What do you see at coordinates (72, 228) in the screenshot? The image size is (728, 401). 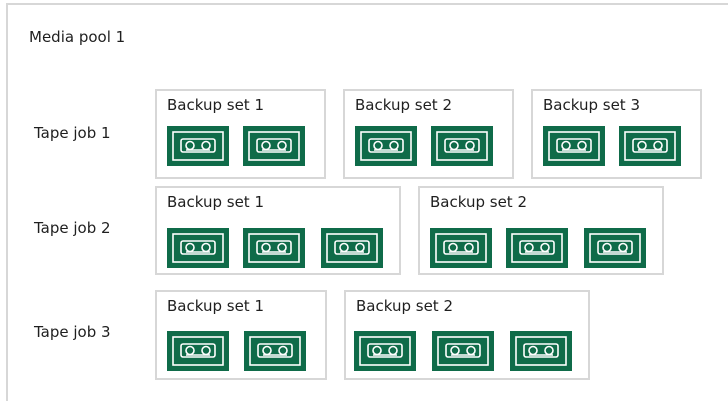 I see `tape-job-label-2: Tape job 2` at bounding box center [72, 228].